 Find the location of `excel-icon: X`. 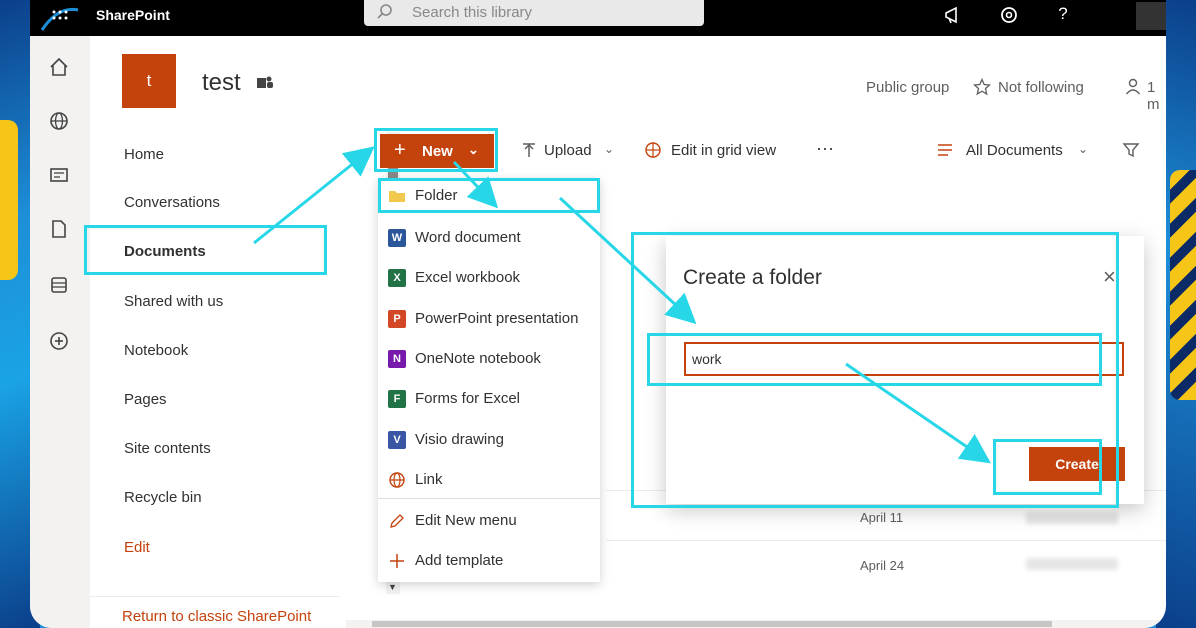

excel-icon: X is located at coordinates (397, 278).